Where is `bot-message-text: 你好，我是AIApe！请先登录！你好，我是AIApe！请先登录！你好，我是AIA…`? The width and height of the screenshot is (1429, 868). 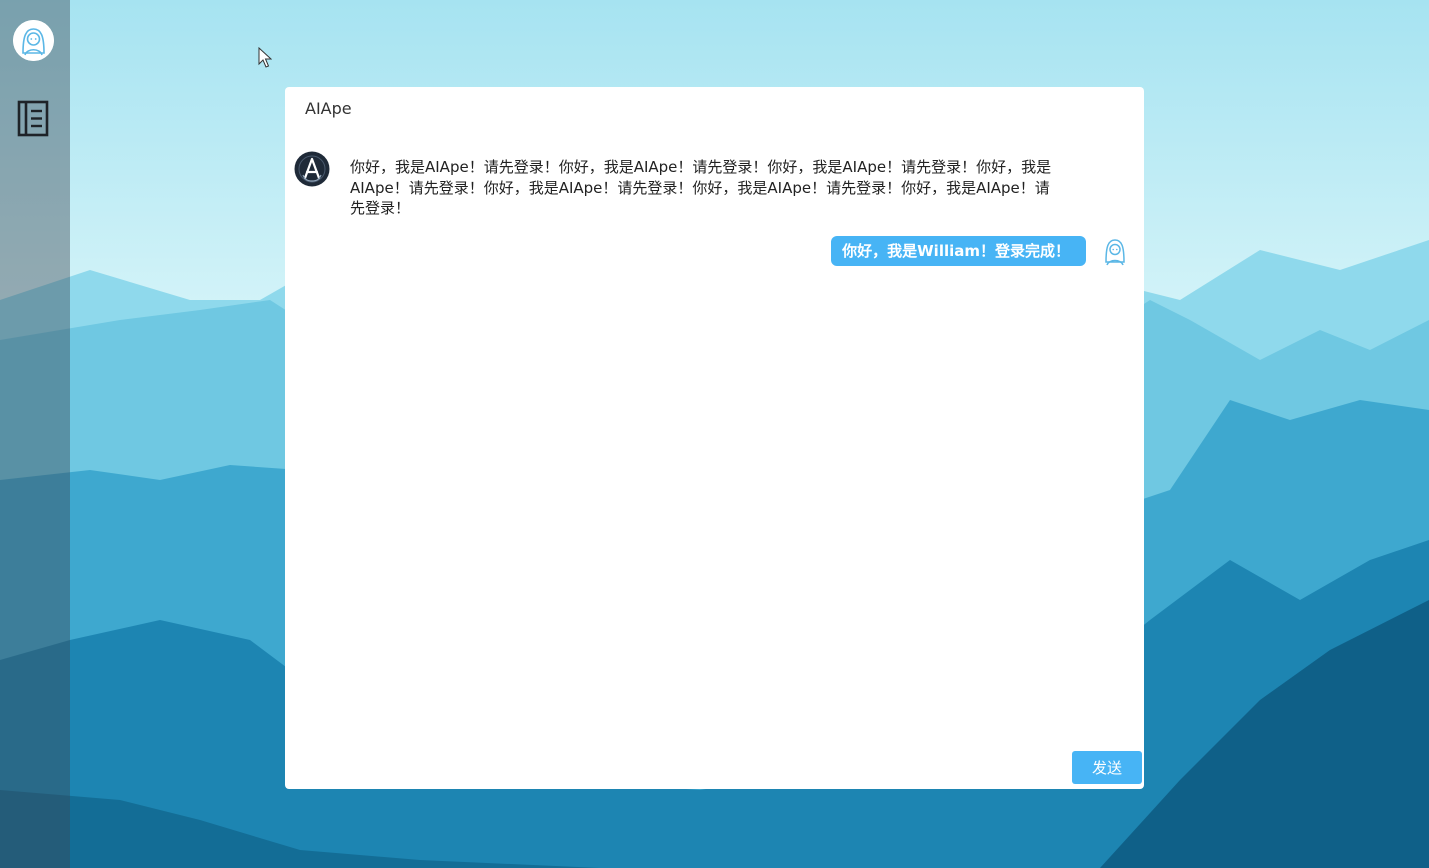 bot-message-text: 你好，我是AIApe！请先登录！你好，我是AIApe！请先登录！你好，我是AIA… is located at coordinates (701, 187).